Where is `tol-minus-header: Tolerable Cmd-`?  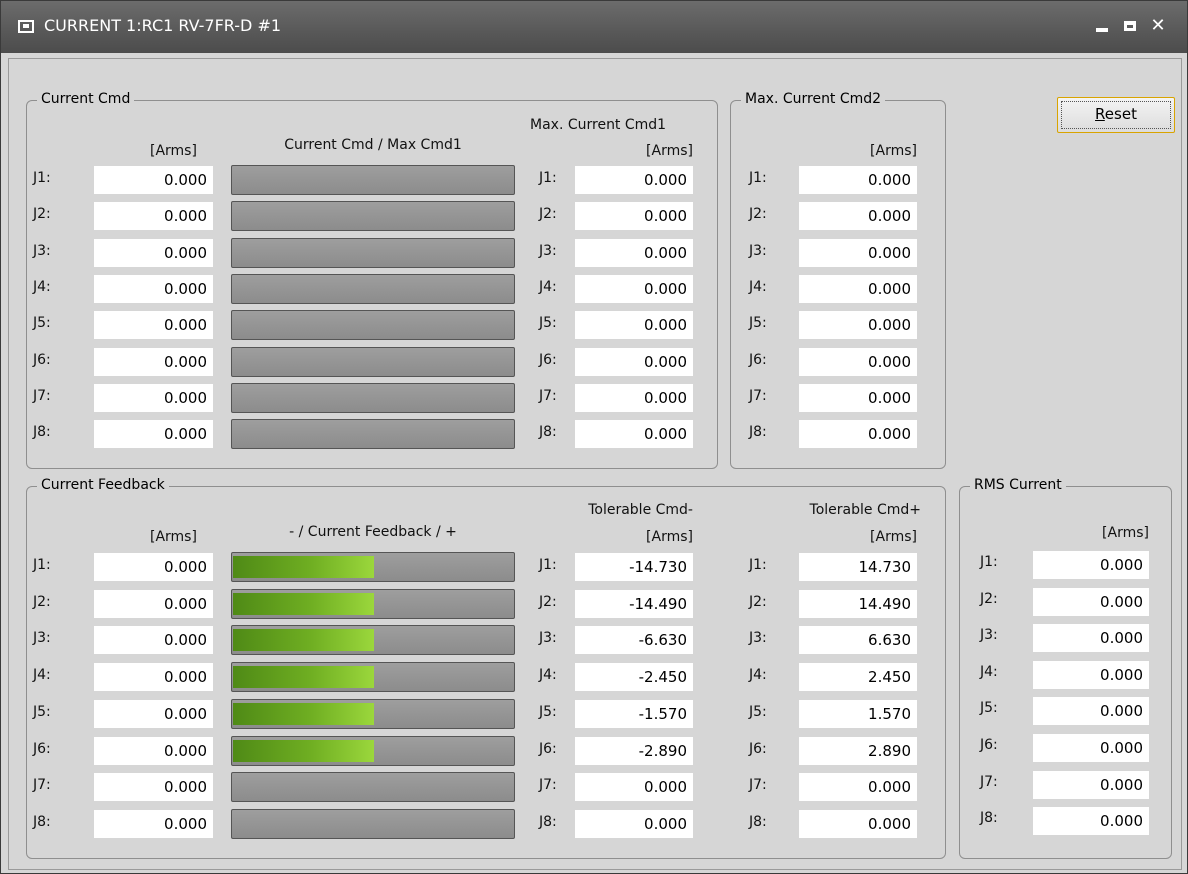
tol-minus-header: Tolerable Cmd- is located at coordinates (640, 510).